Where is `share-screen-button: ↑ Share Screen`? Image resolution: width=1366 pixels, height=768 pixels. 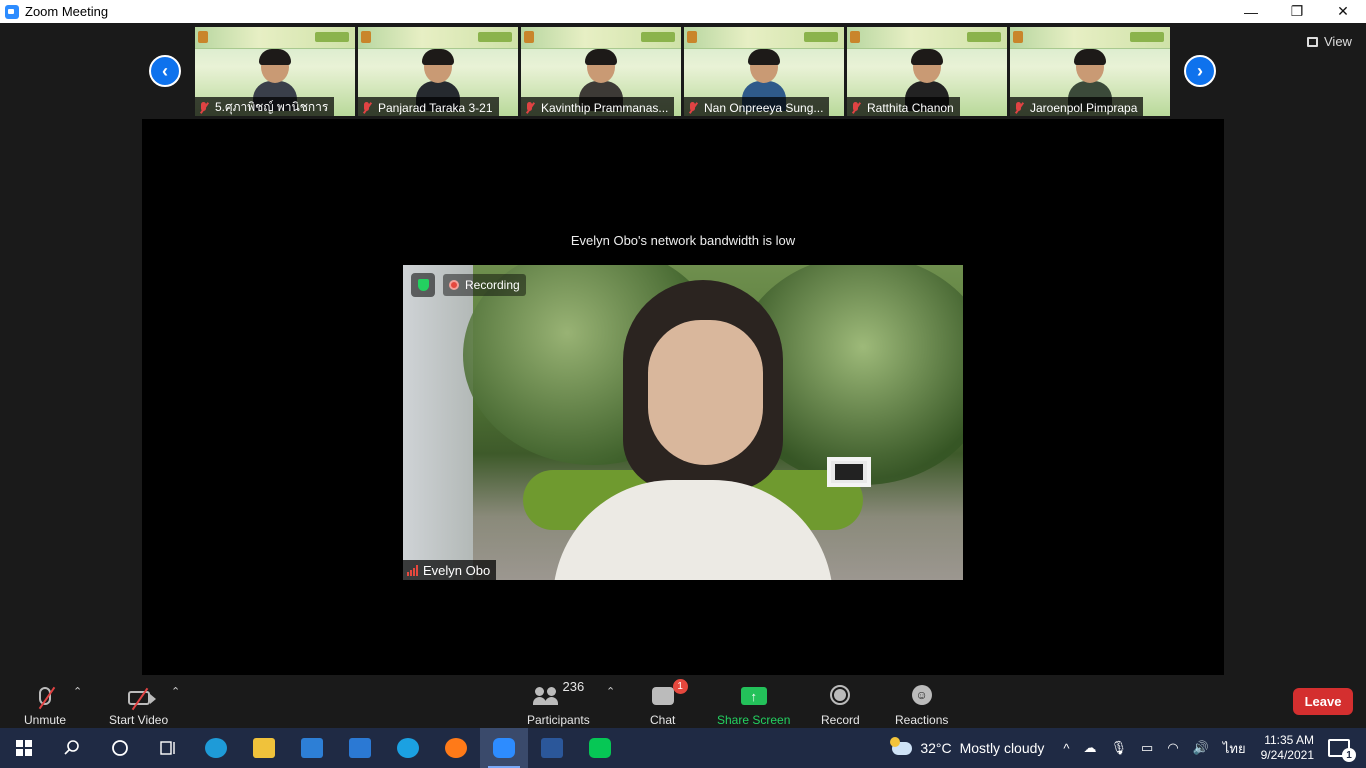
share-screen-button: ↑ Share Screen is located at coordinates (753, 703).